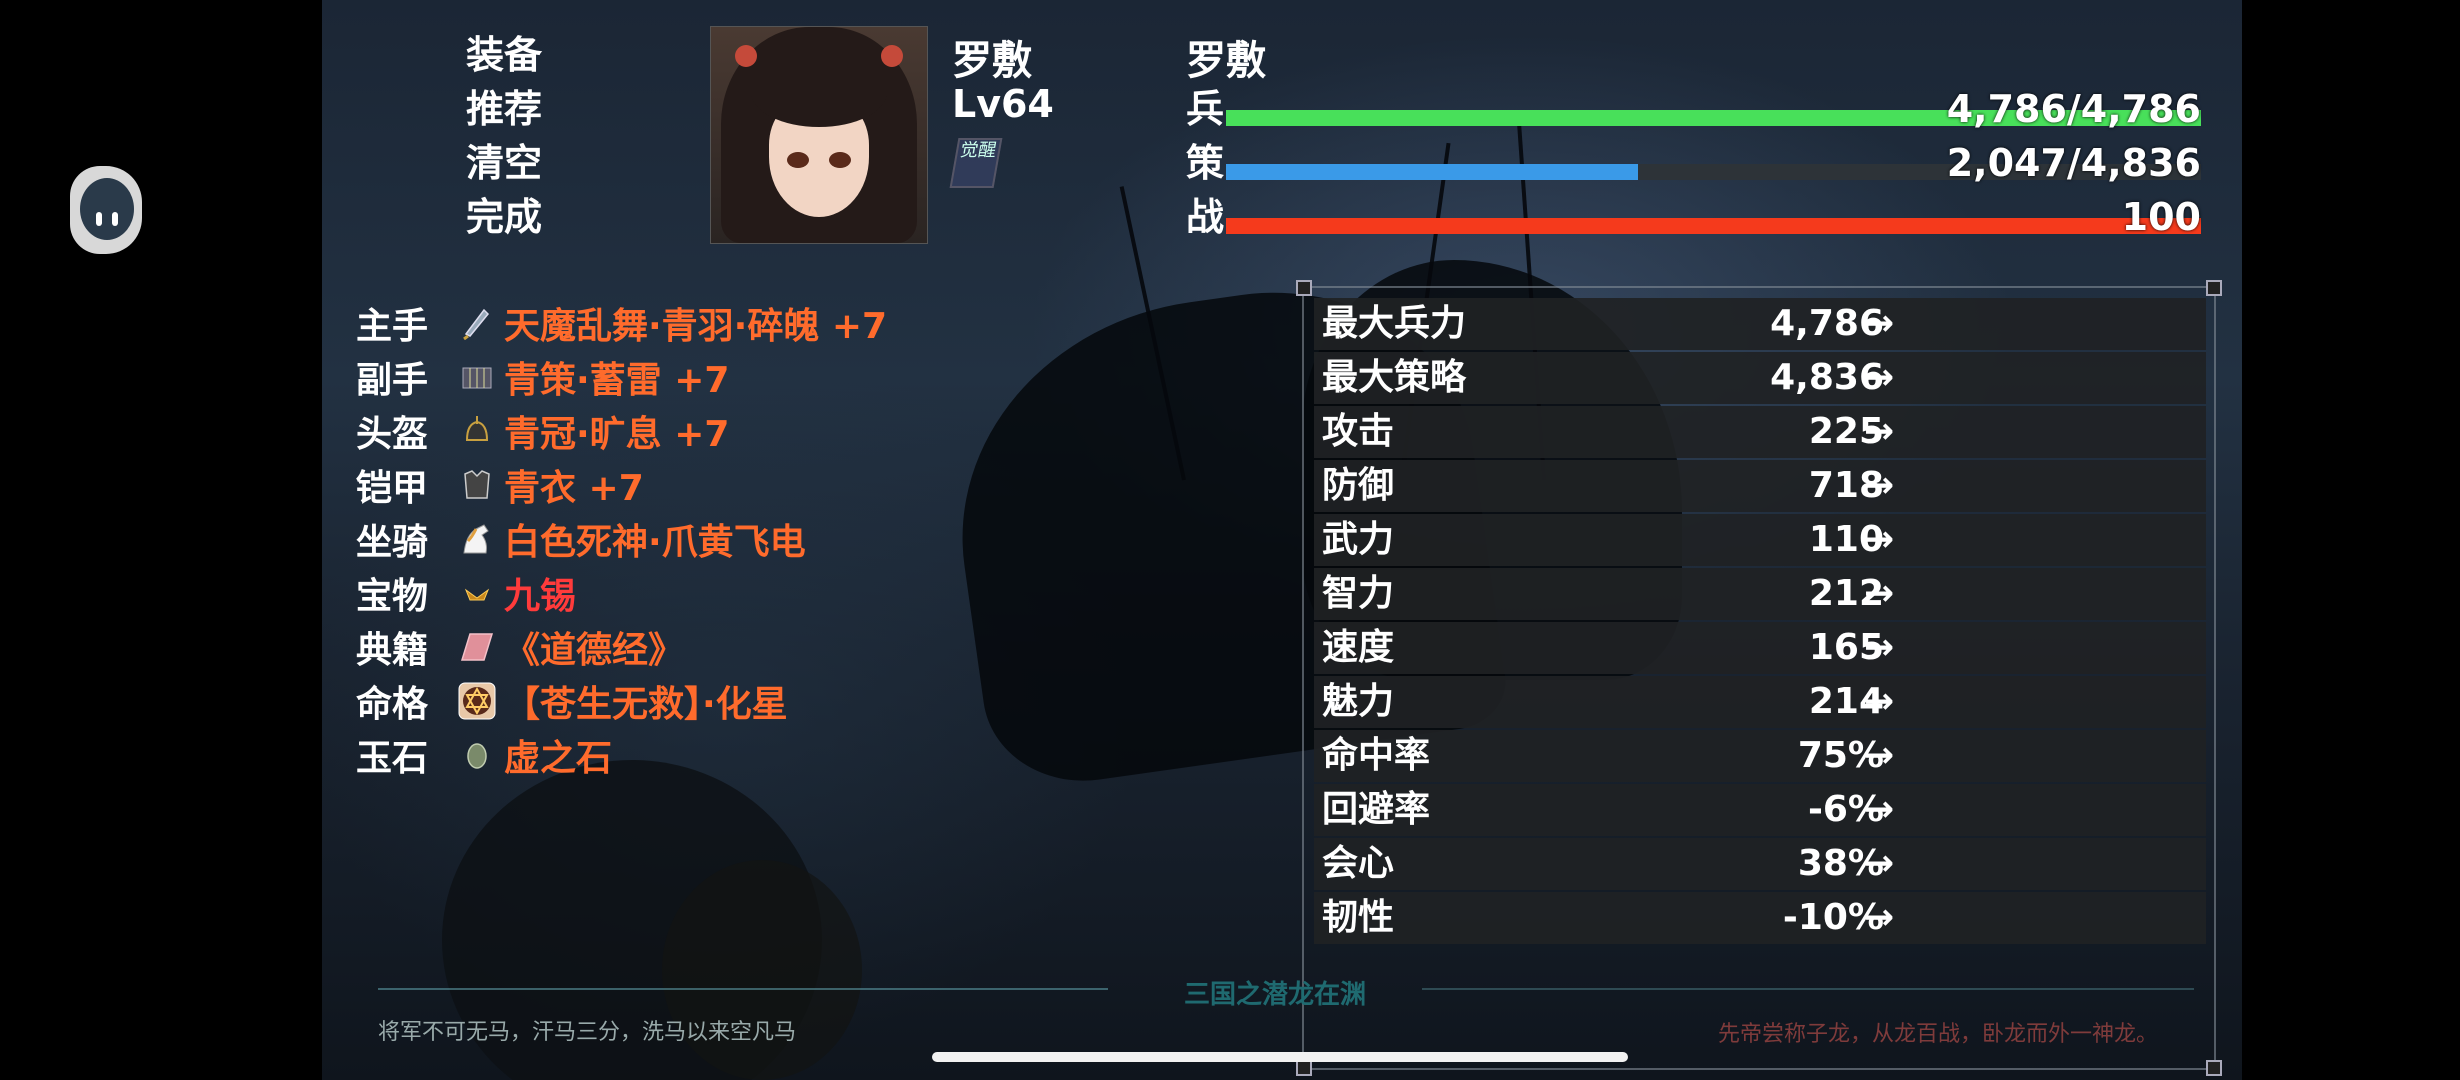 The width and height of the screenshot is (2460, 1080). What do you see at coordinates (392, 326) in the screenshot?
I see `equip-slot-label: 主手` at bounding box center [392, 326].